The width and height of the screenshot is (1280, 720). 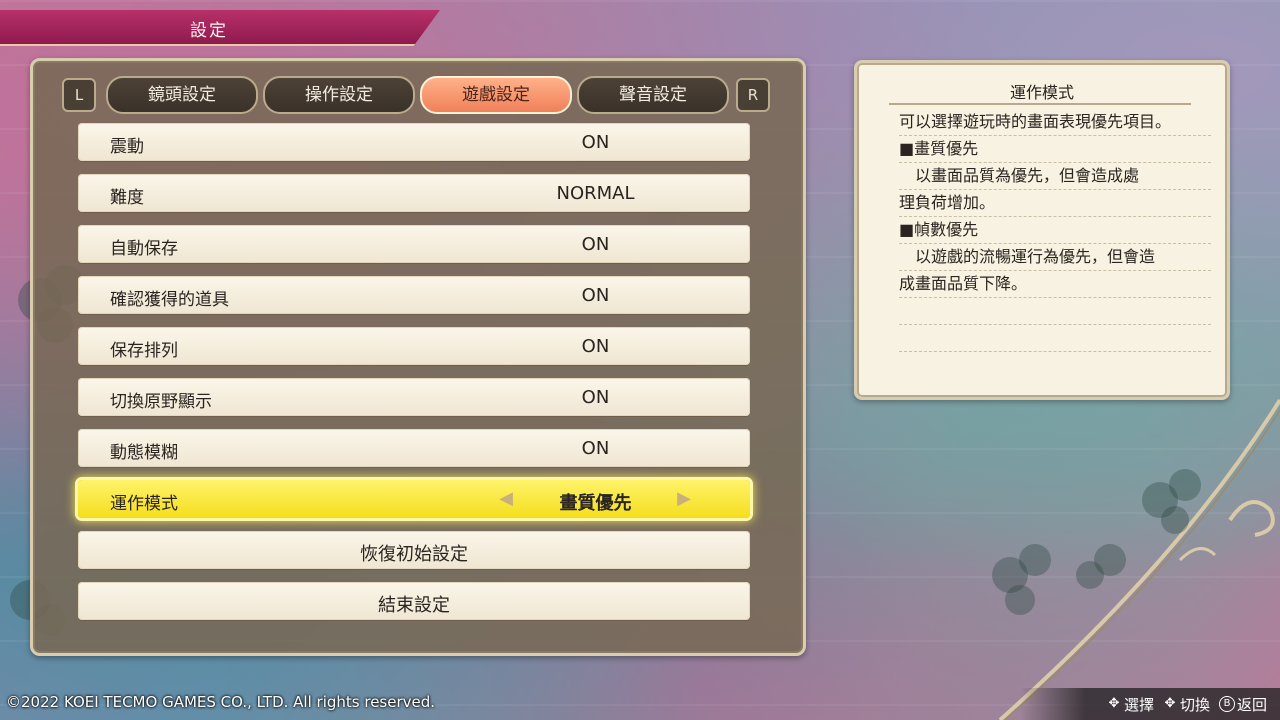 What do you see at coordinates (595, 503) in the screenshot?
I see `setting-value: 畫質優先` at bounding box center [595, 503].